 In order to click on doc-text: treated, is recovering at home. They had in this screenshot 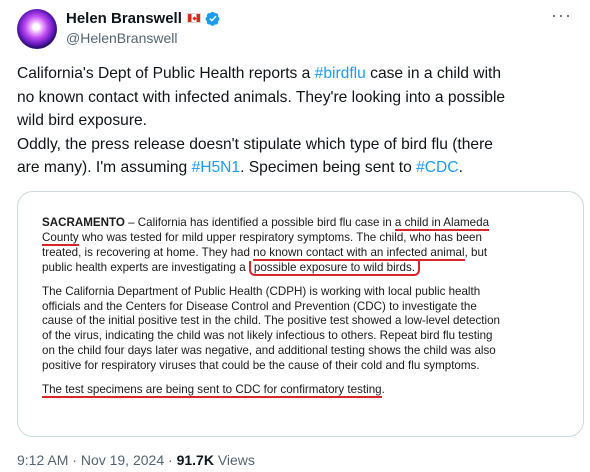, I will do `click(148, 252)`.